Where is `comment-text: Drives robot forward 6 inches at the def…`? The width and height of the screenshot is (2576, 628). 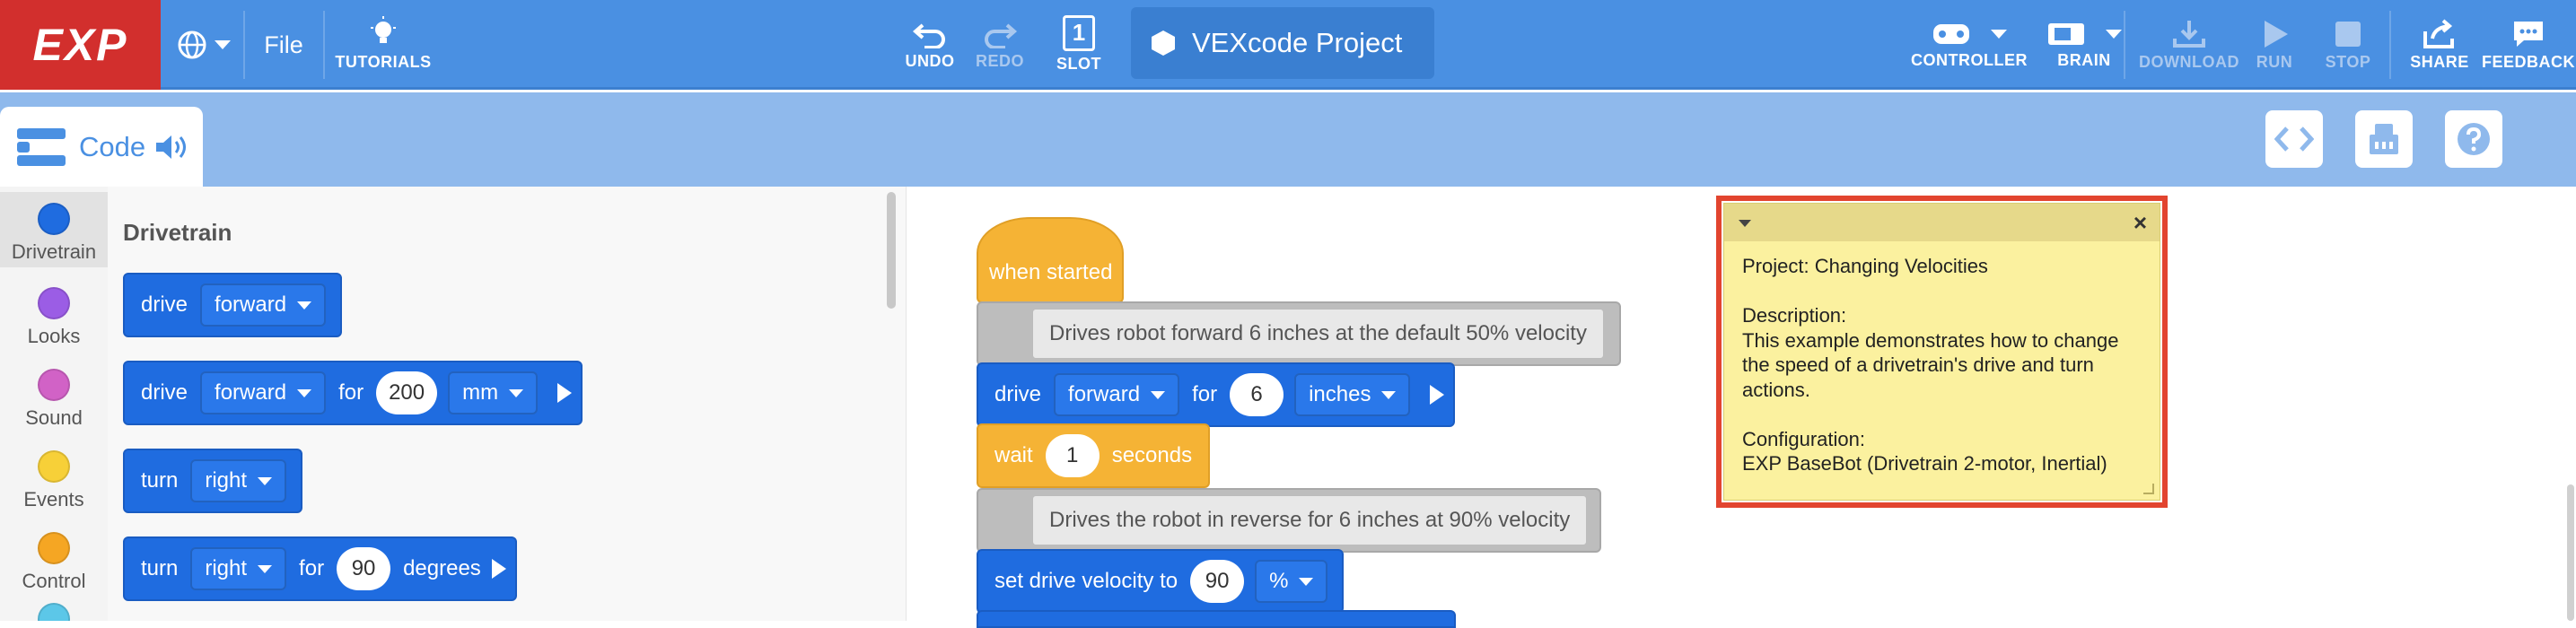
comment-text: Drives robot forward 6 inches at the def… is located at coordinates (1318, 334).